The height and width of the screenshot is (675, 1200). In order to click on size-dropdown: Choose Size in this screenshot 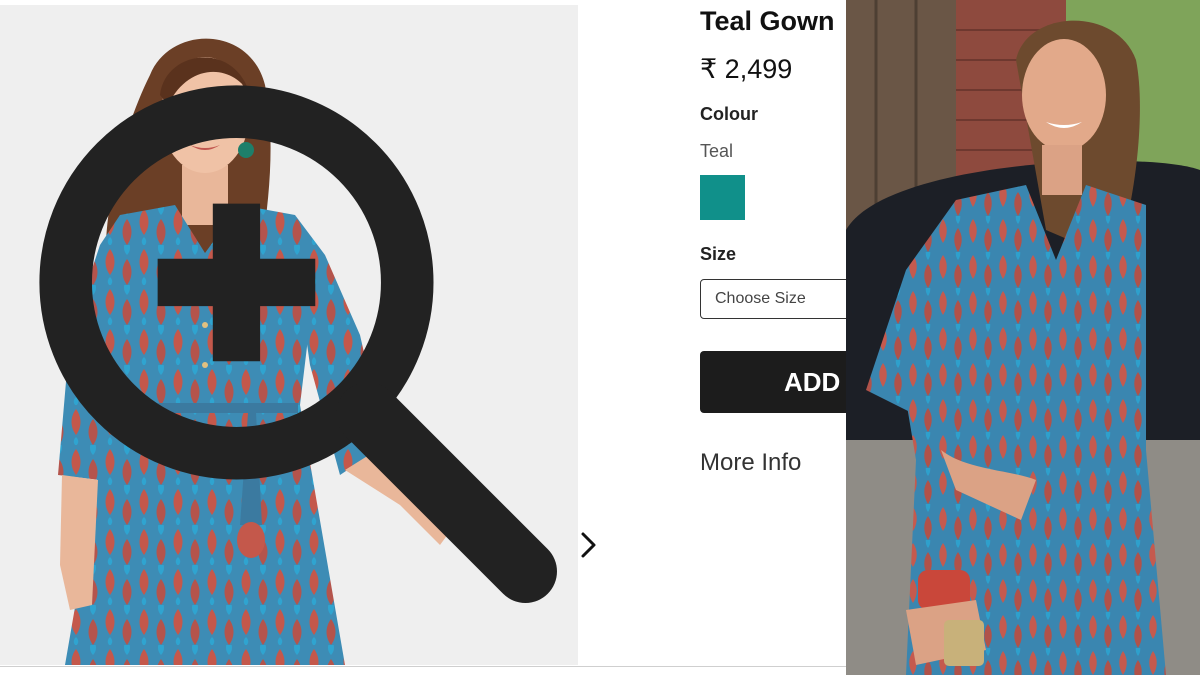, I will do `click(773, 299)`.